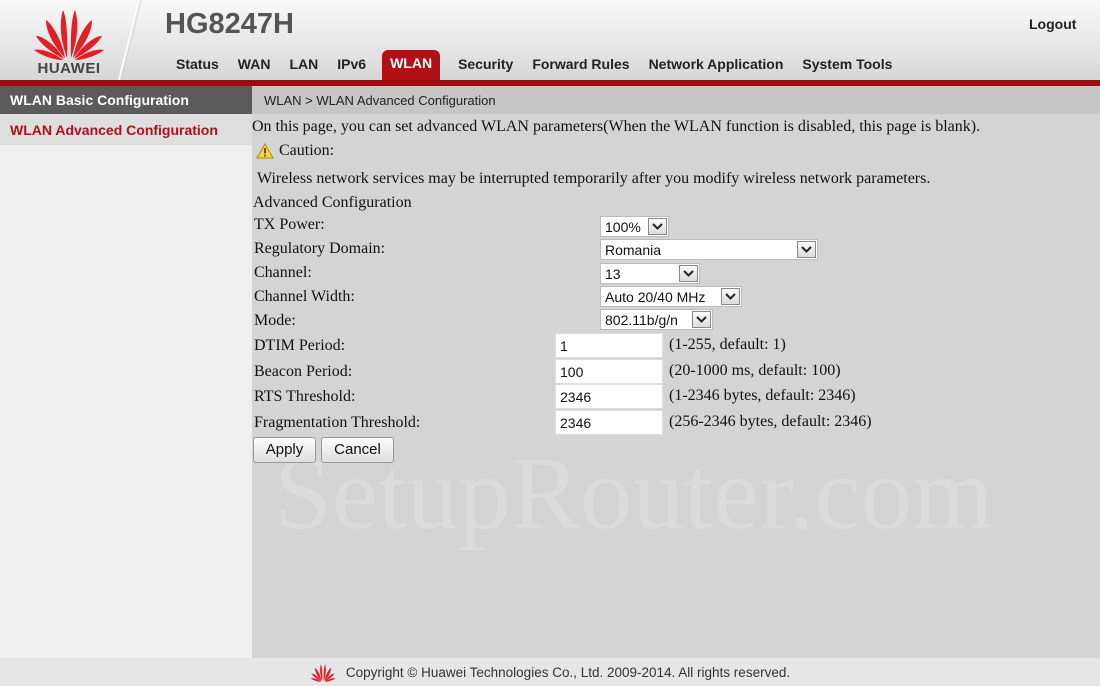  Describe the element at coordinates (275, 320) in the screenshot. I see `mode-label: Mode:` at that location.